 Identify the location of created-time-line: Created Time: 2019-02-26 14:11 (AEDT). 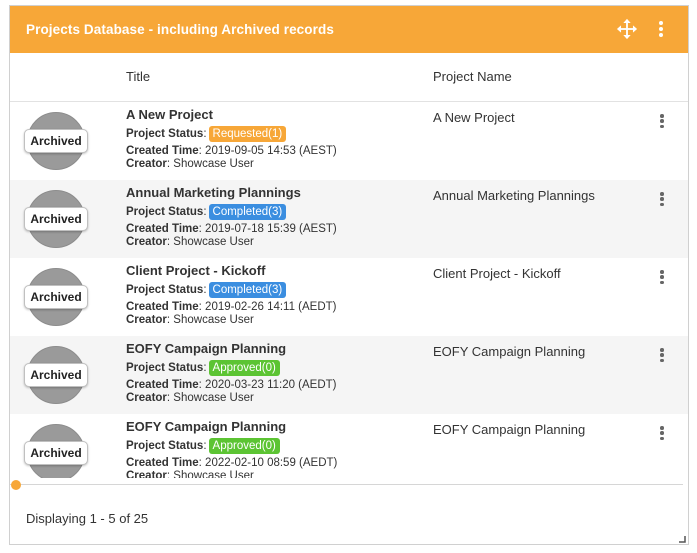
(231, 307).